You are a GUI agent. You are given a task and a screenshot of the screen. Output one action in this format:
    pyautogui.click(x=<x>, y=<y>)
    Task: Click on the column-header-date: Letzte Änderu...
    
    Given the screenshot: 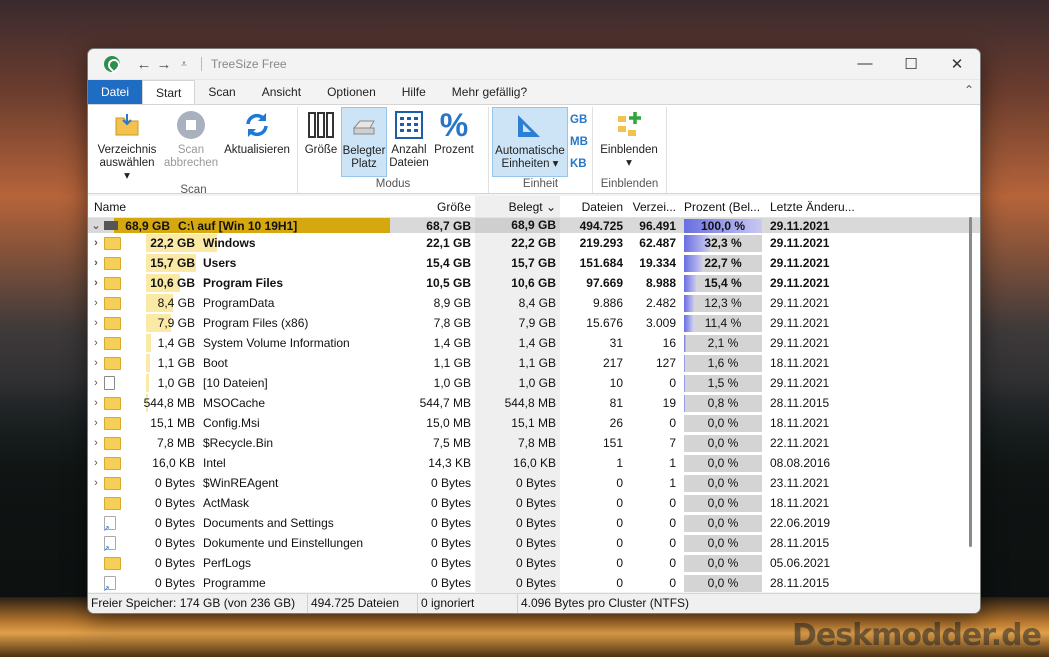 What is the action you would take?
    pyautogui.click(x=814, y=207)
    